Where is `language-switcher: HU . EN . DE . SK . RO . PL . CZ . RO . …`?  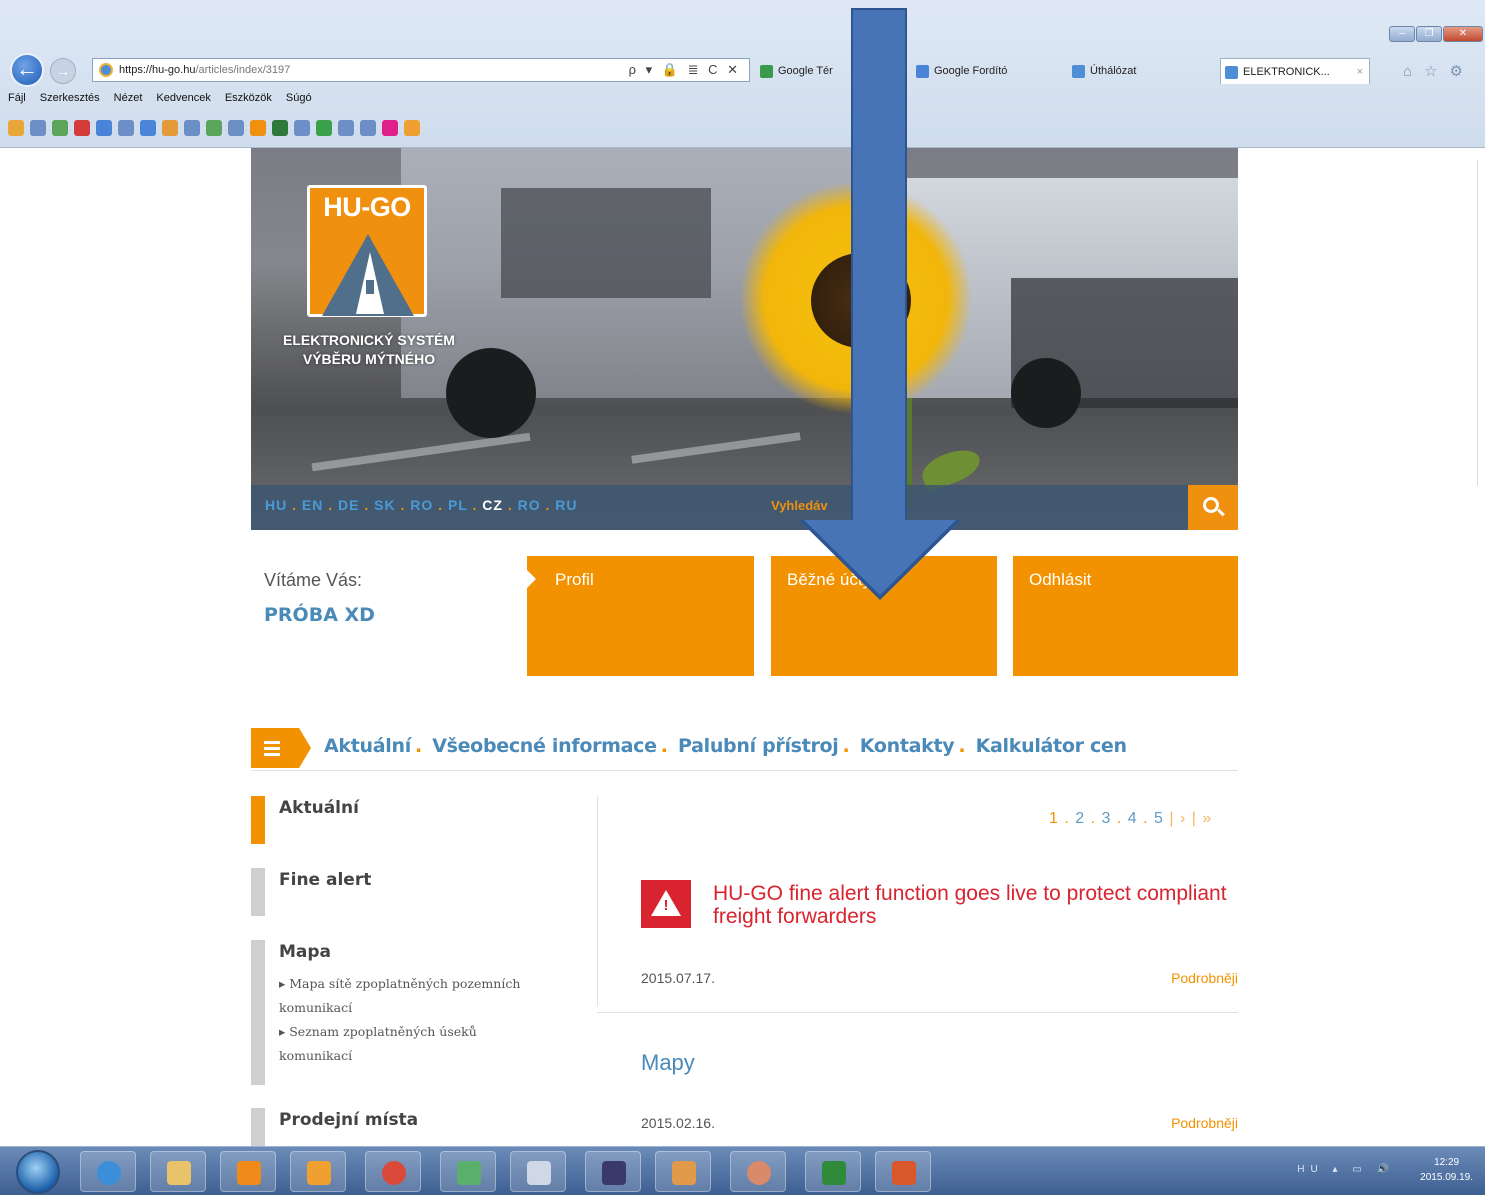
language-switcher: HU . EN . DE . SK . RO . PL . CZ . RO . … is located at coordinates (421, 505).